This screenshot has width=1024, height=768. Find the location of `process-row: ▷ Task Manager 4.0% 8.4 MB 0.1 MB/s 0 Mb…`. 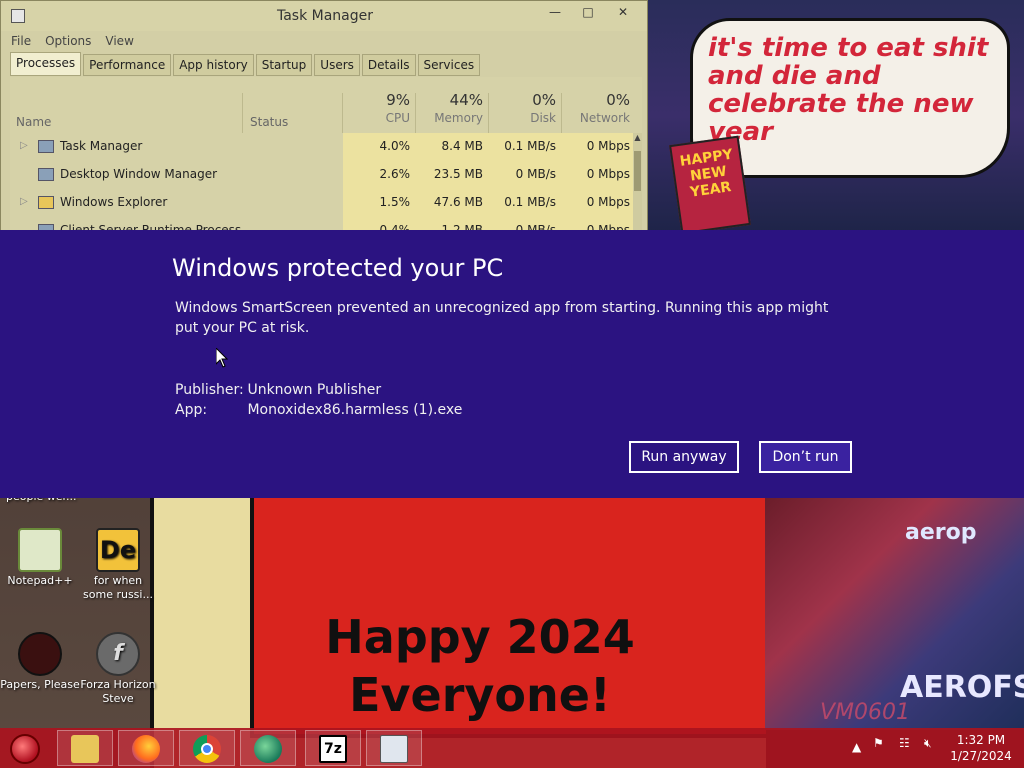

process-row: ▷ Task Manager 4.0% 8.4 MB 0.1 MB/s 0 Mb… is located at coordinates (321, 147).